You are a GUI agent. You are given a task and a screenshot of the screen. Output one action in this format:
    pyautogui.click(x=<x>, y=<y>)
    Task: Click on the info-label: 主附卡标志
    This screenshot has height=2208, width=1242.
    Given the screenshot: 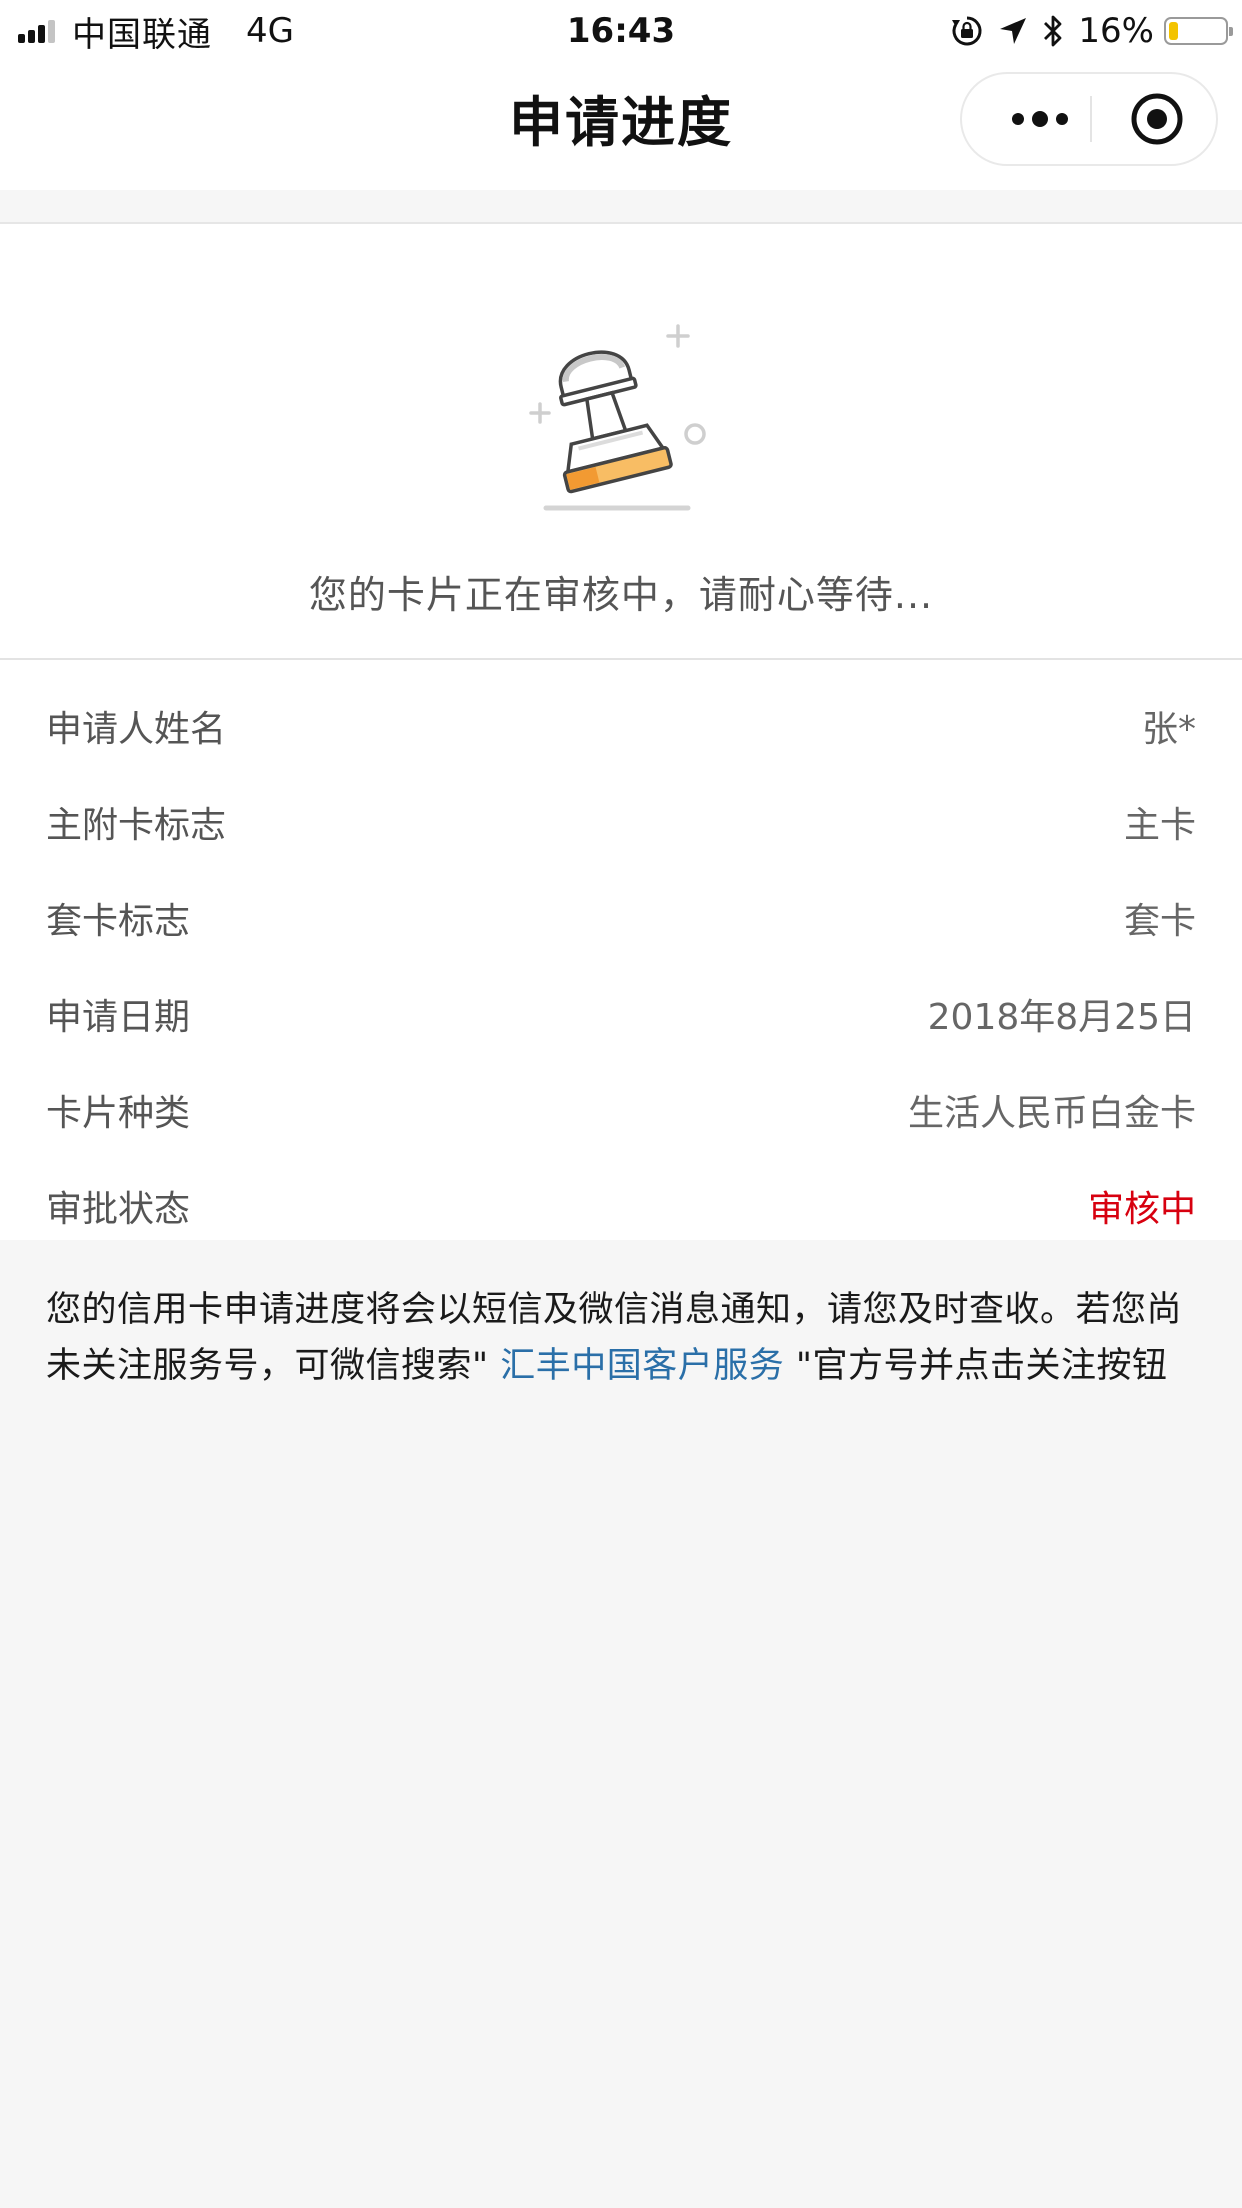 What is the action you would take?
    pyautogui.click(x=136, y=825)
    